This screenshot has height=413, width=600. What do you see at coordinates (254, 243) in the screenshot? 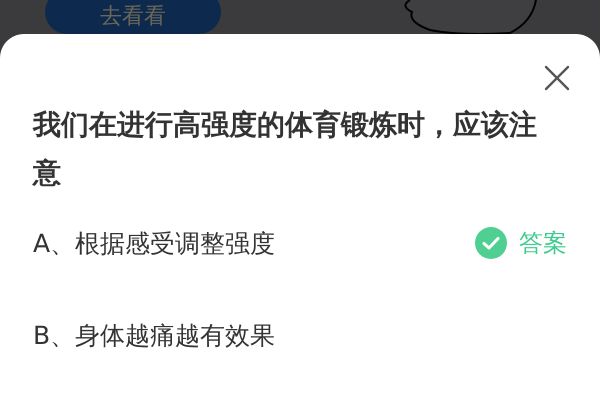
I see `answer-option: A、根据感受调整强度` at bounding box center [254, 243].